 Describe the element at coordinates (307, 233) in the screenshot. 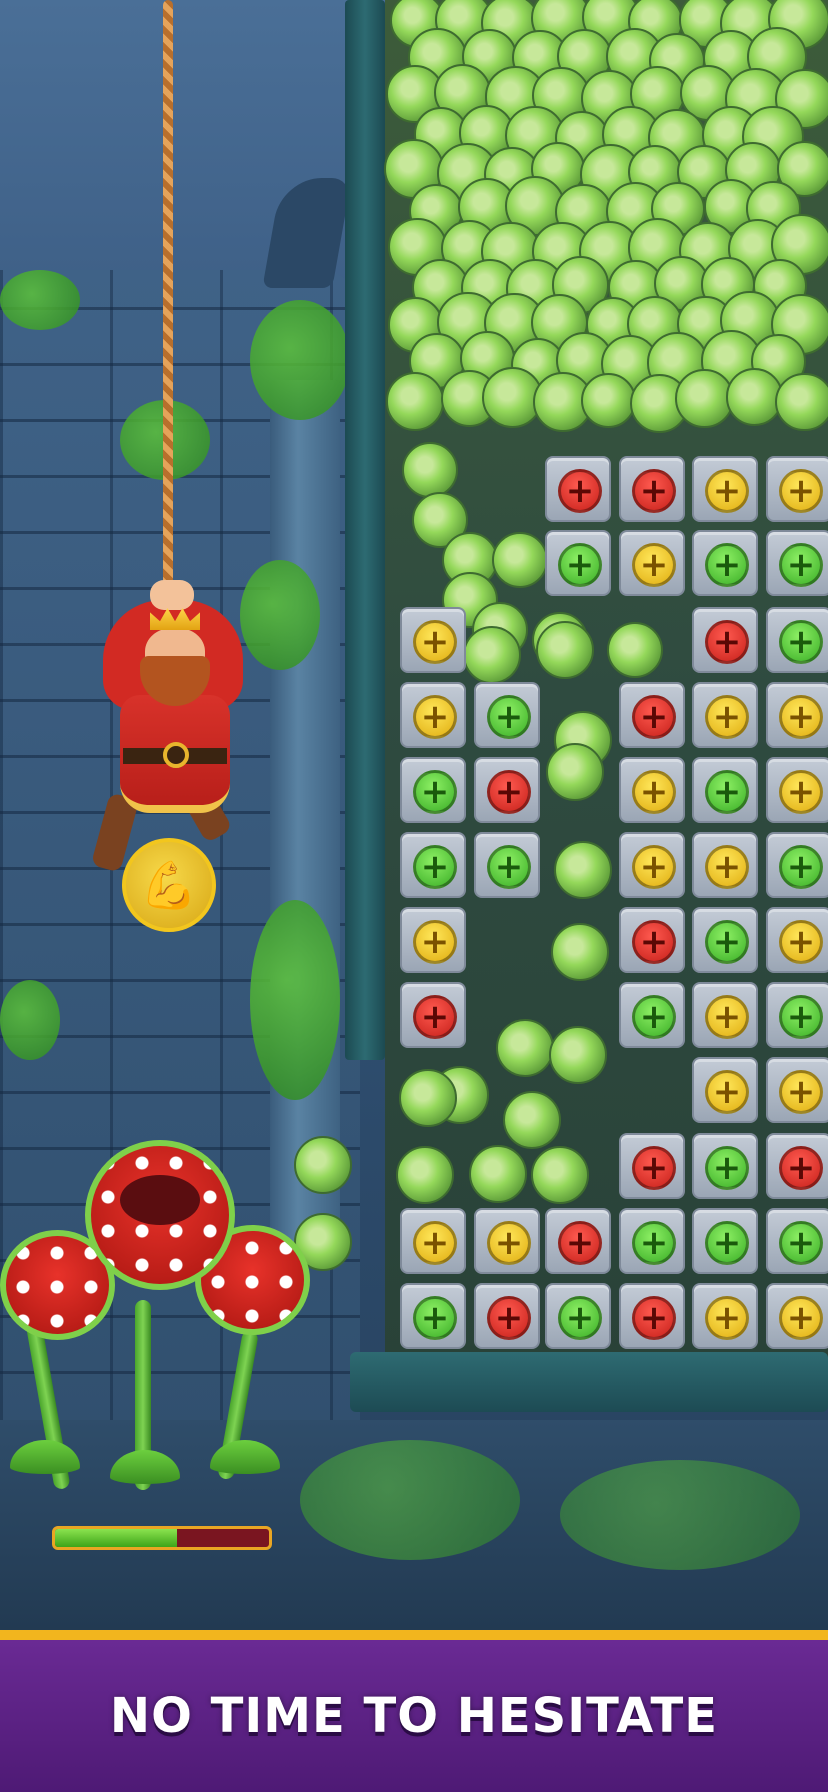

I see `gargoyle-statue` at that location.